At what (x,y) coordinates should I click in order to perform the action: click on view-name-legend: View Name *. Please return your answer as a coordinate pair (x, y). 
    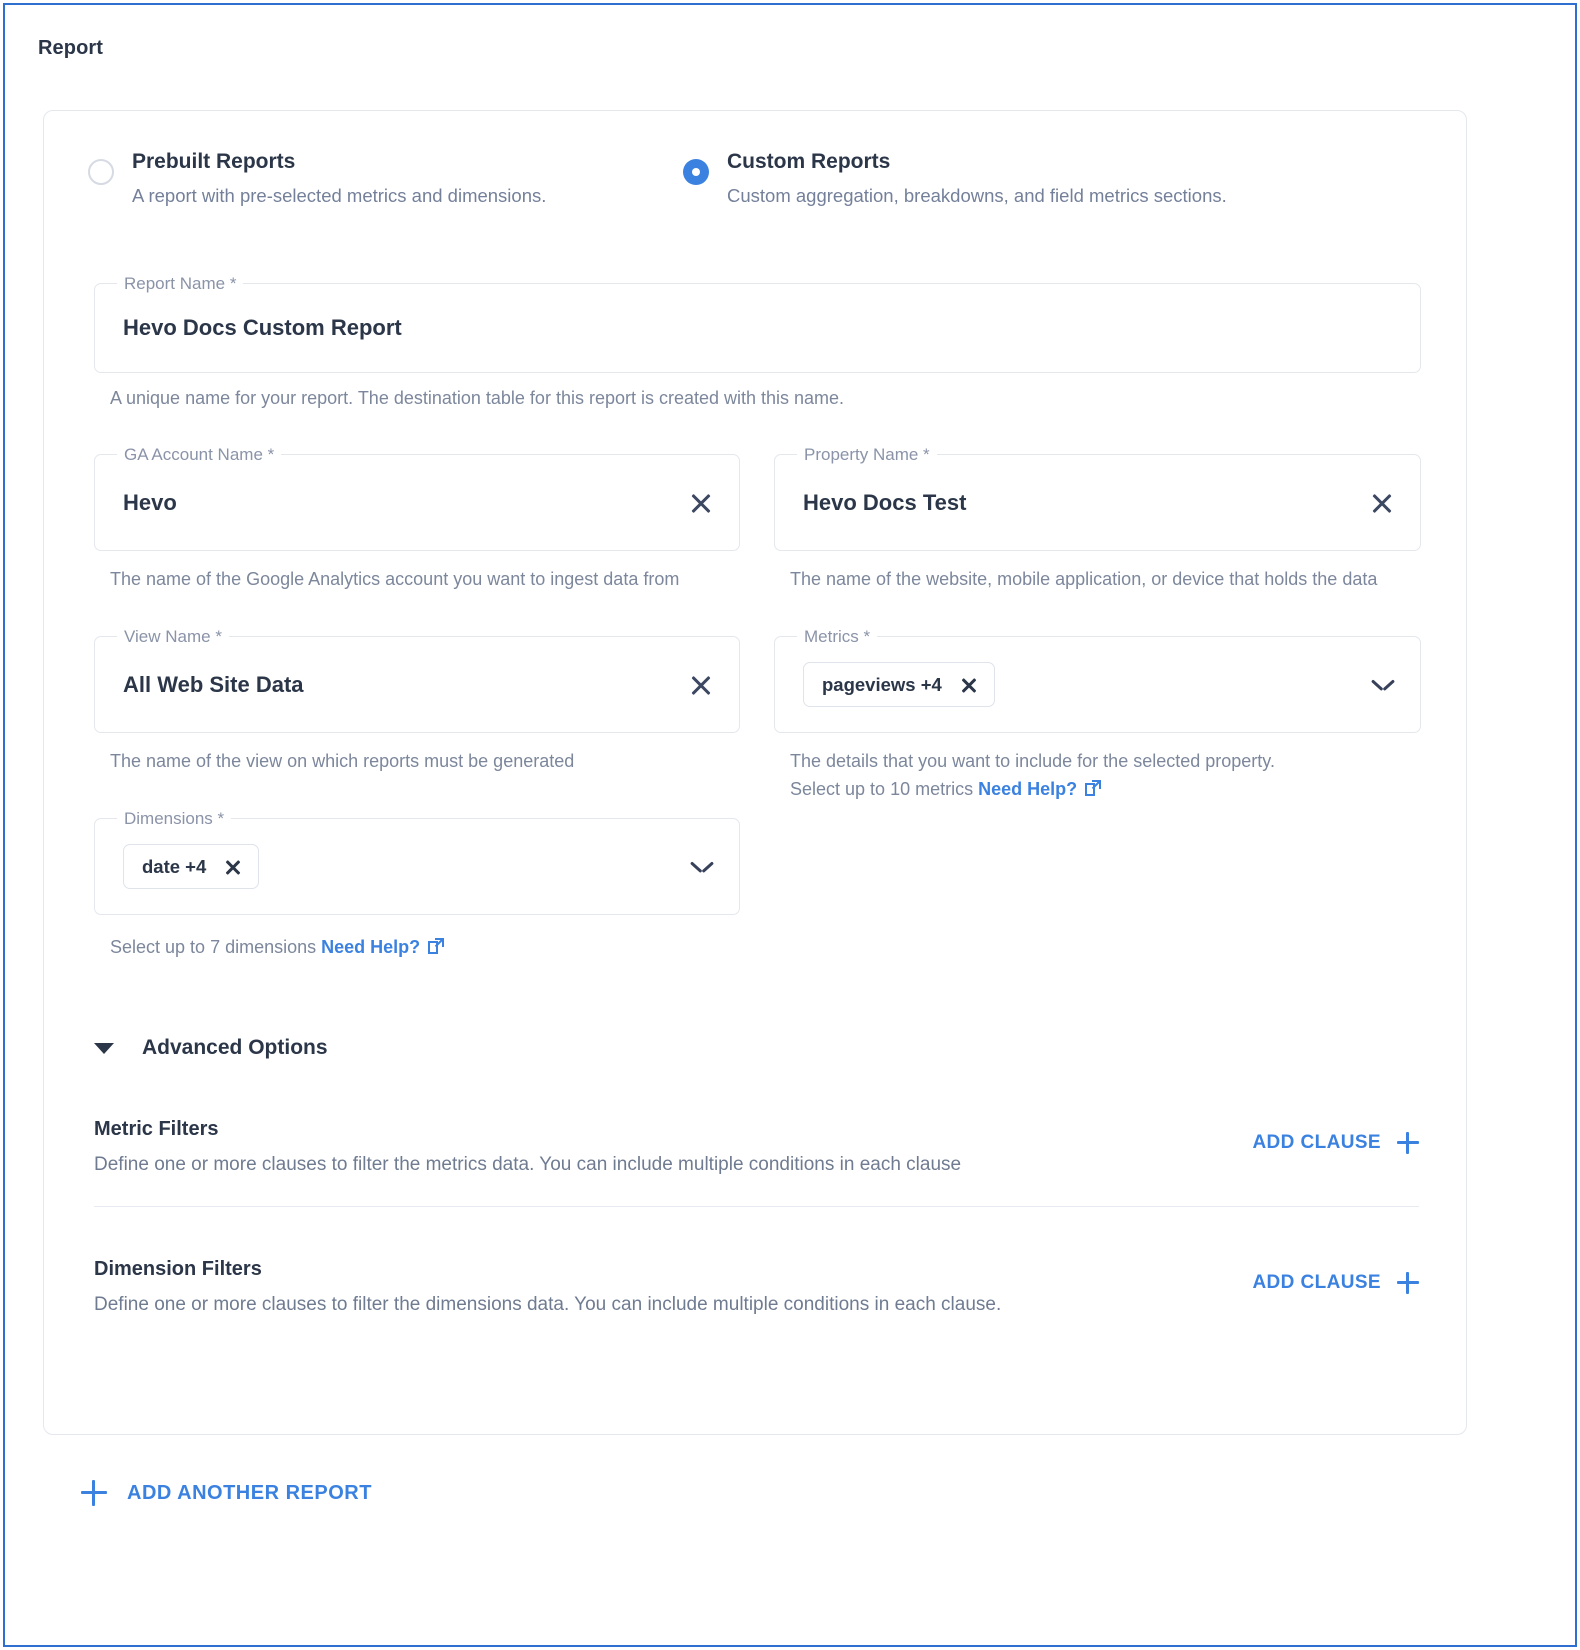
    Looking at the image, I should click on (173, 637).